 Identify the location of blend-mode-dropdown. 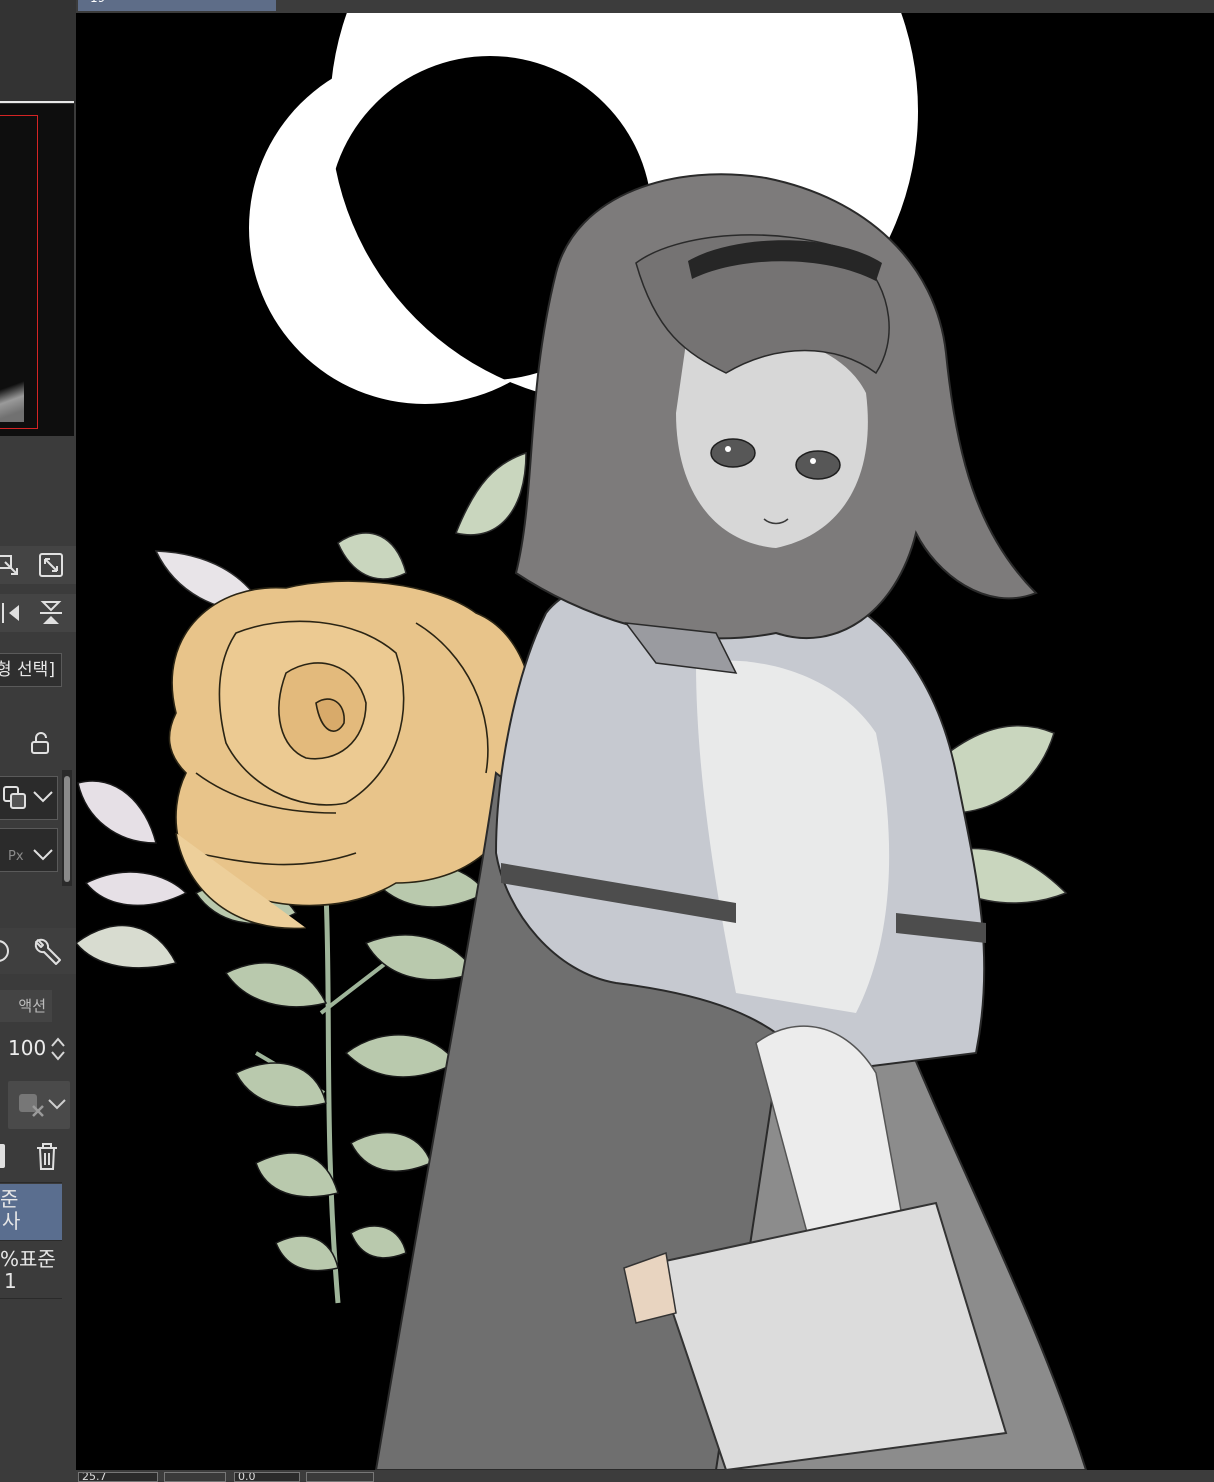
(39, 1105).